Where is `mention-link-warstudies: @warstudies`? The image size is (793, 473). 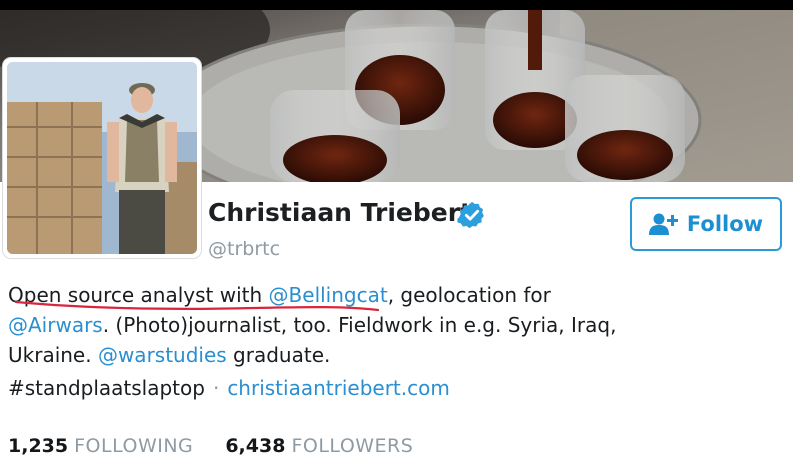
mention-link-warstudies: @warstudies is located at coordinates (162, 355).